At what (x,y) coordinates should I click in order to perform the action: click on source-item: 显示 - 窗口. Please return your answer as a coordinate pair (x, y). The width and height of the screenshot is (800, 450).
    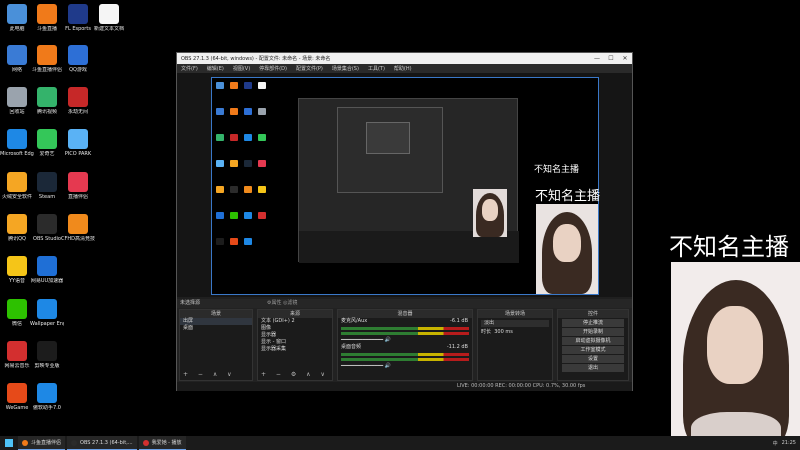
    Looking at the image, I should click on (295, 342).